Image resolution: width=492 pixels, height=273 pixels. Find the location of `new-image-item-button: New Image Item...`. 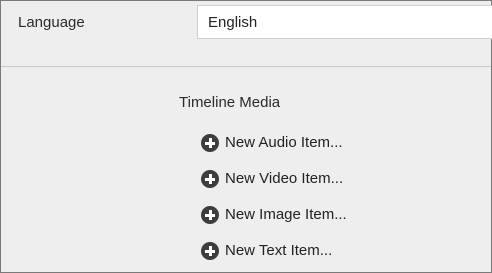

new-image-item-button: New Image Item... is located at coordinates (274, 215).